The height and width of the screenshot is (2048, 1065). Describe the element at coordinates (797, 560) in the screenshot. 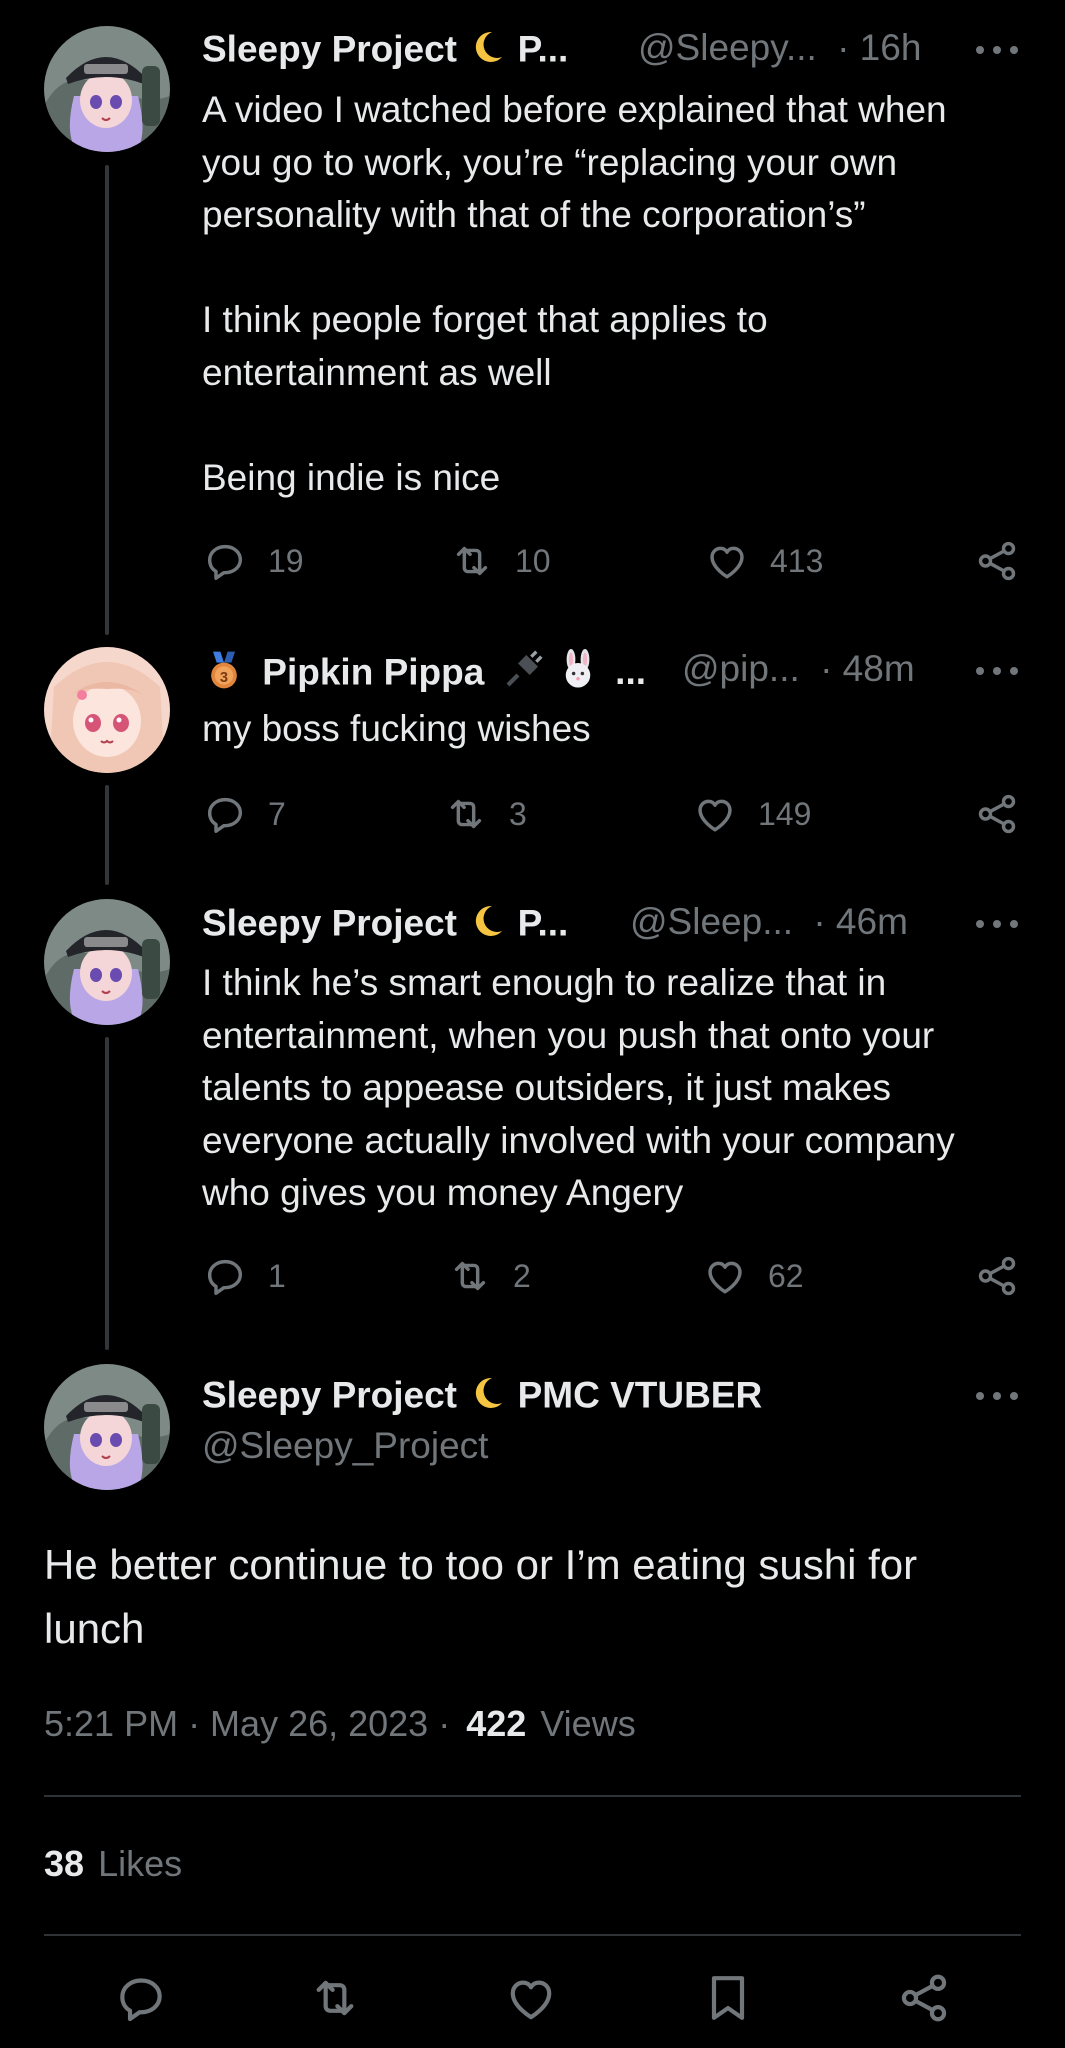

I see `like-count: 413` at that location.